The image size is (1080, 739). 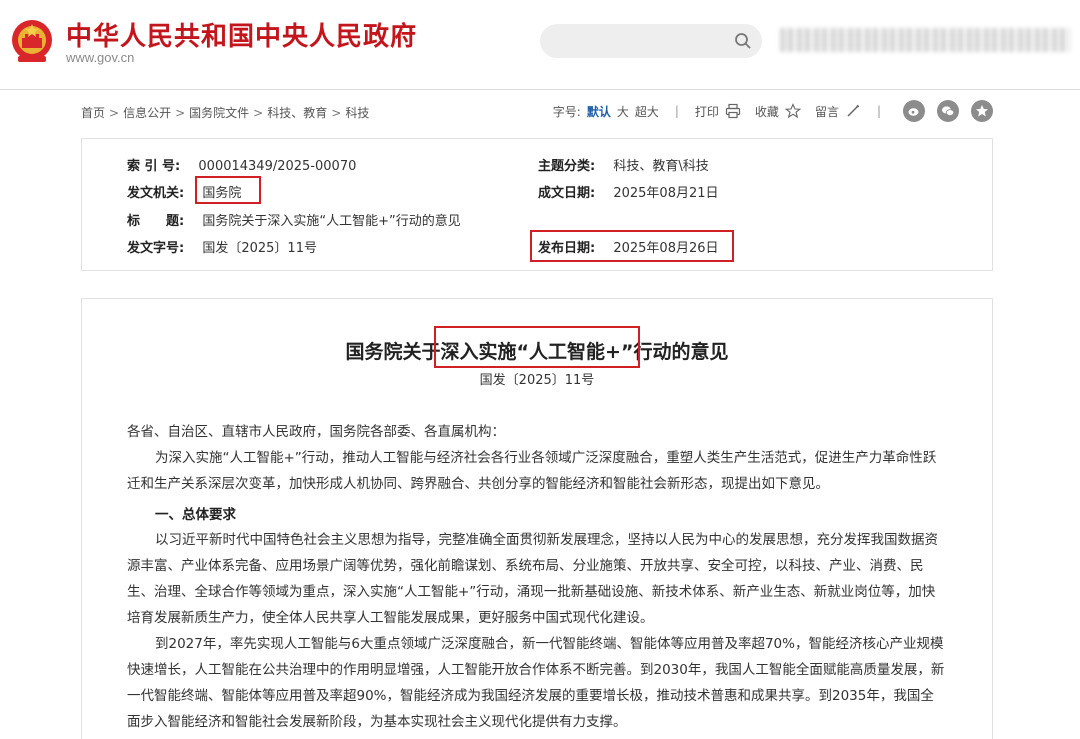 What do you see at coordinates (100, 57) in the screenshot?
I see `site-url: www.gov.cn` at bounding box center [100, 57].